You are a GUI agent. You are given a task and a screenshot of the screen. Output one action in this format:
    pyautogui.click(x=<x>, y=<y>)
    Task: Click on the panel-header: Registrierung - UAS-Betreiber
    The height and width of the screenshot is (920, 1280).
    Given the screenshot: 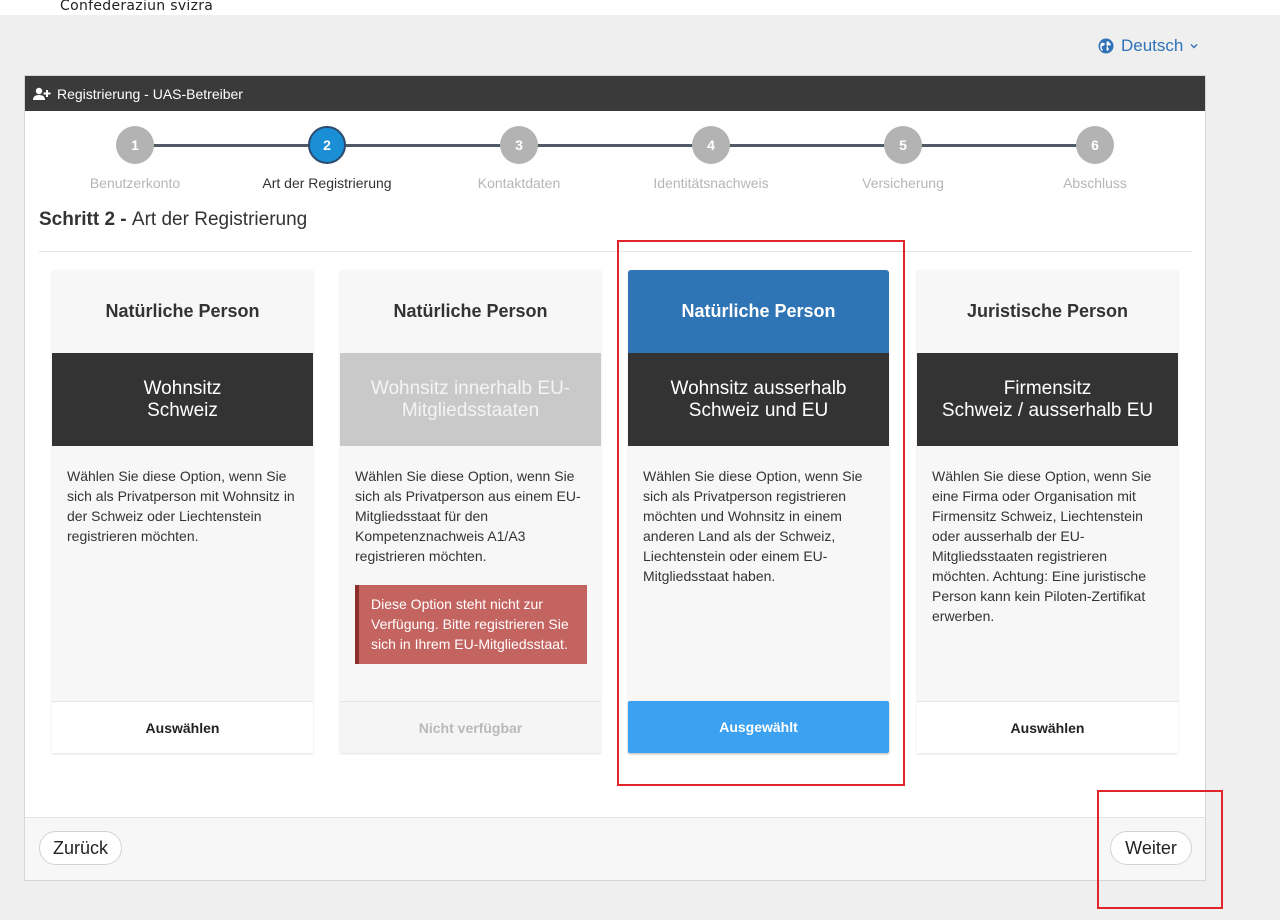 What is the action you would take?
    pyautogui.click(x=615, y=93)
    